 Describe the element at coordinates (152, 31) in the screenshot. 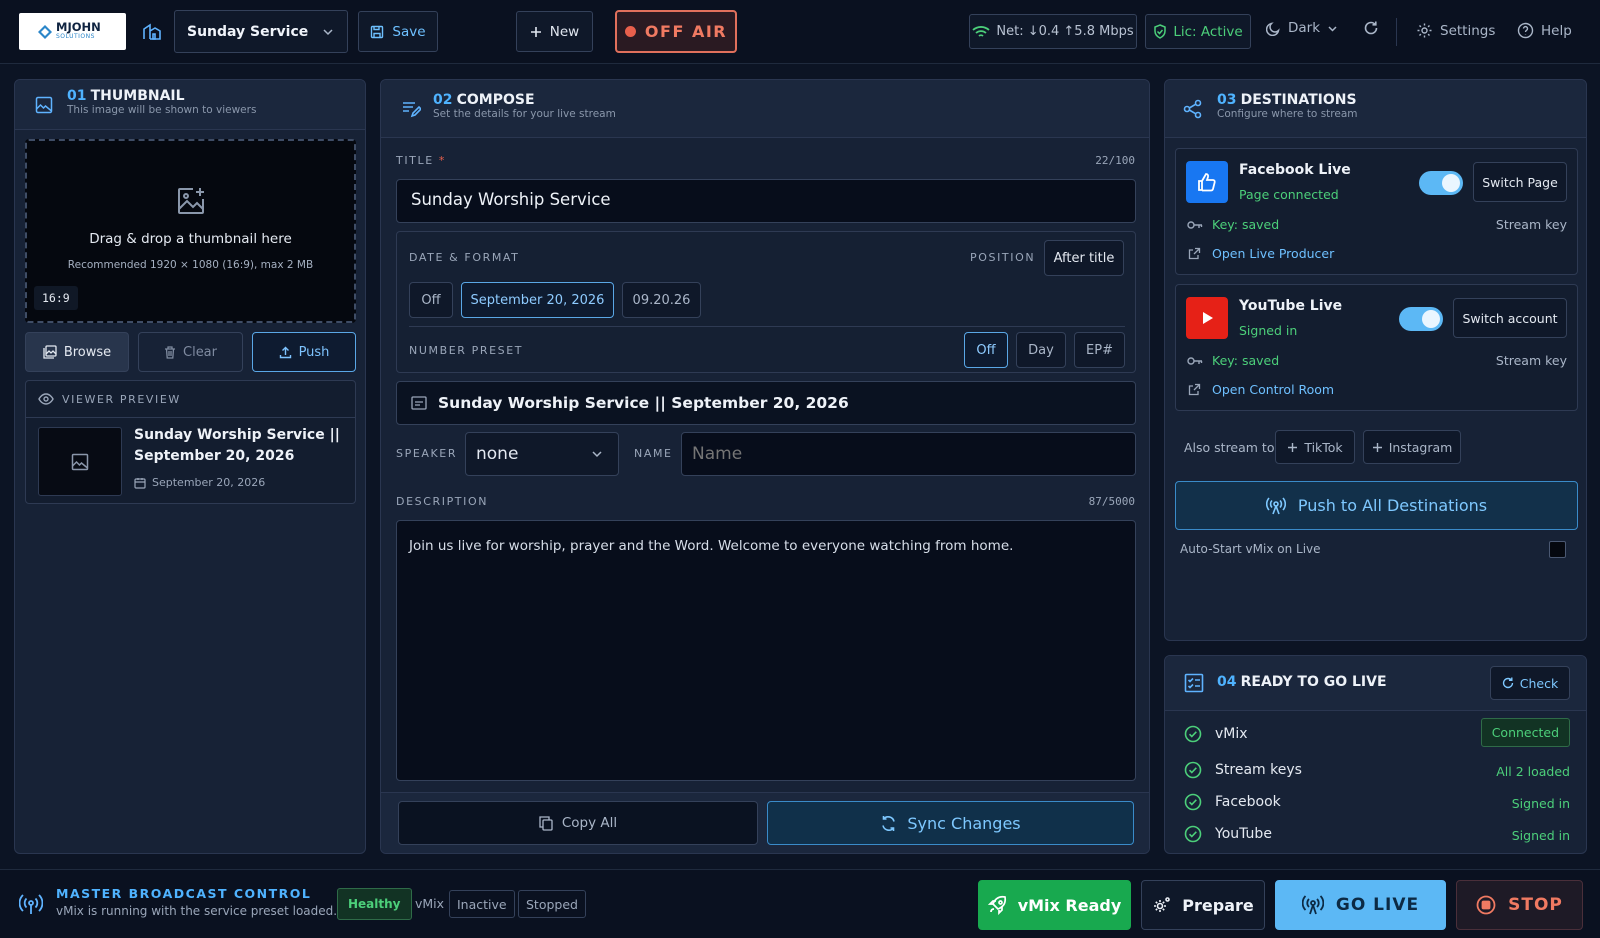

I see `church-icon` at that location.